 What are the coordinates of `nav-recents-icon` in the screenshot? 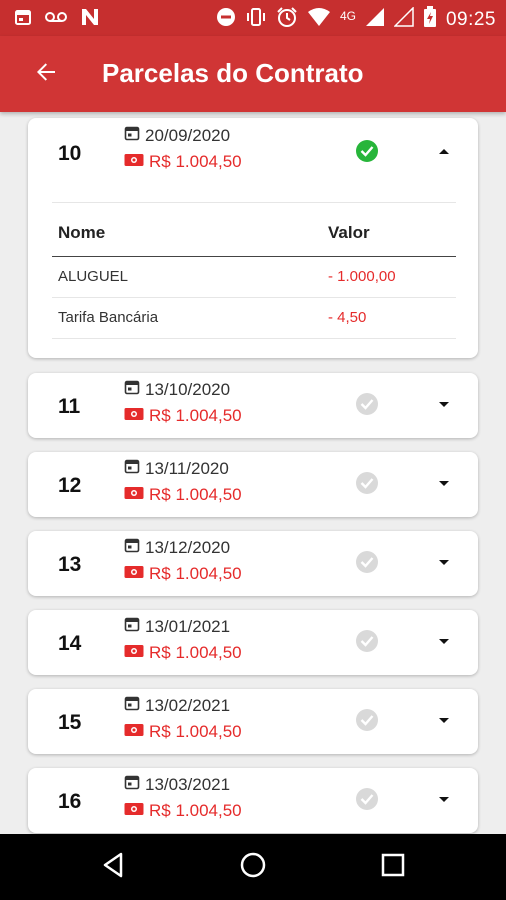 It's located at (393, 867).